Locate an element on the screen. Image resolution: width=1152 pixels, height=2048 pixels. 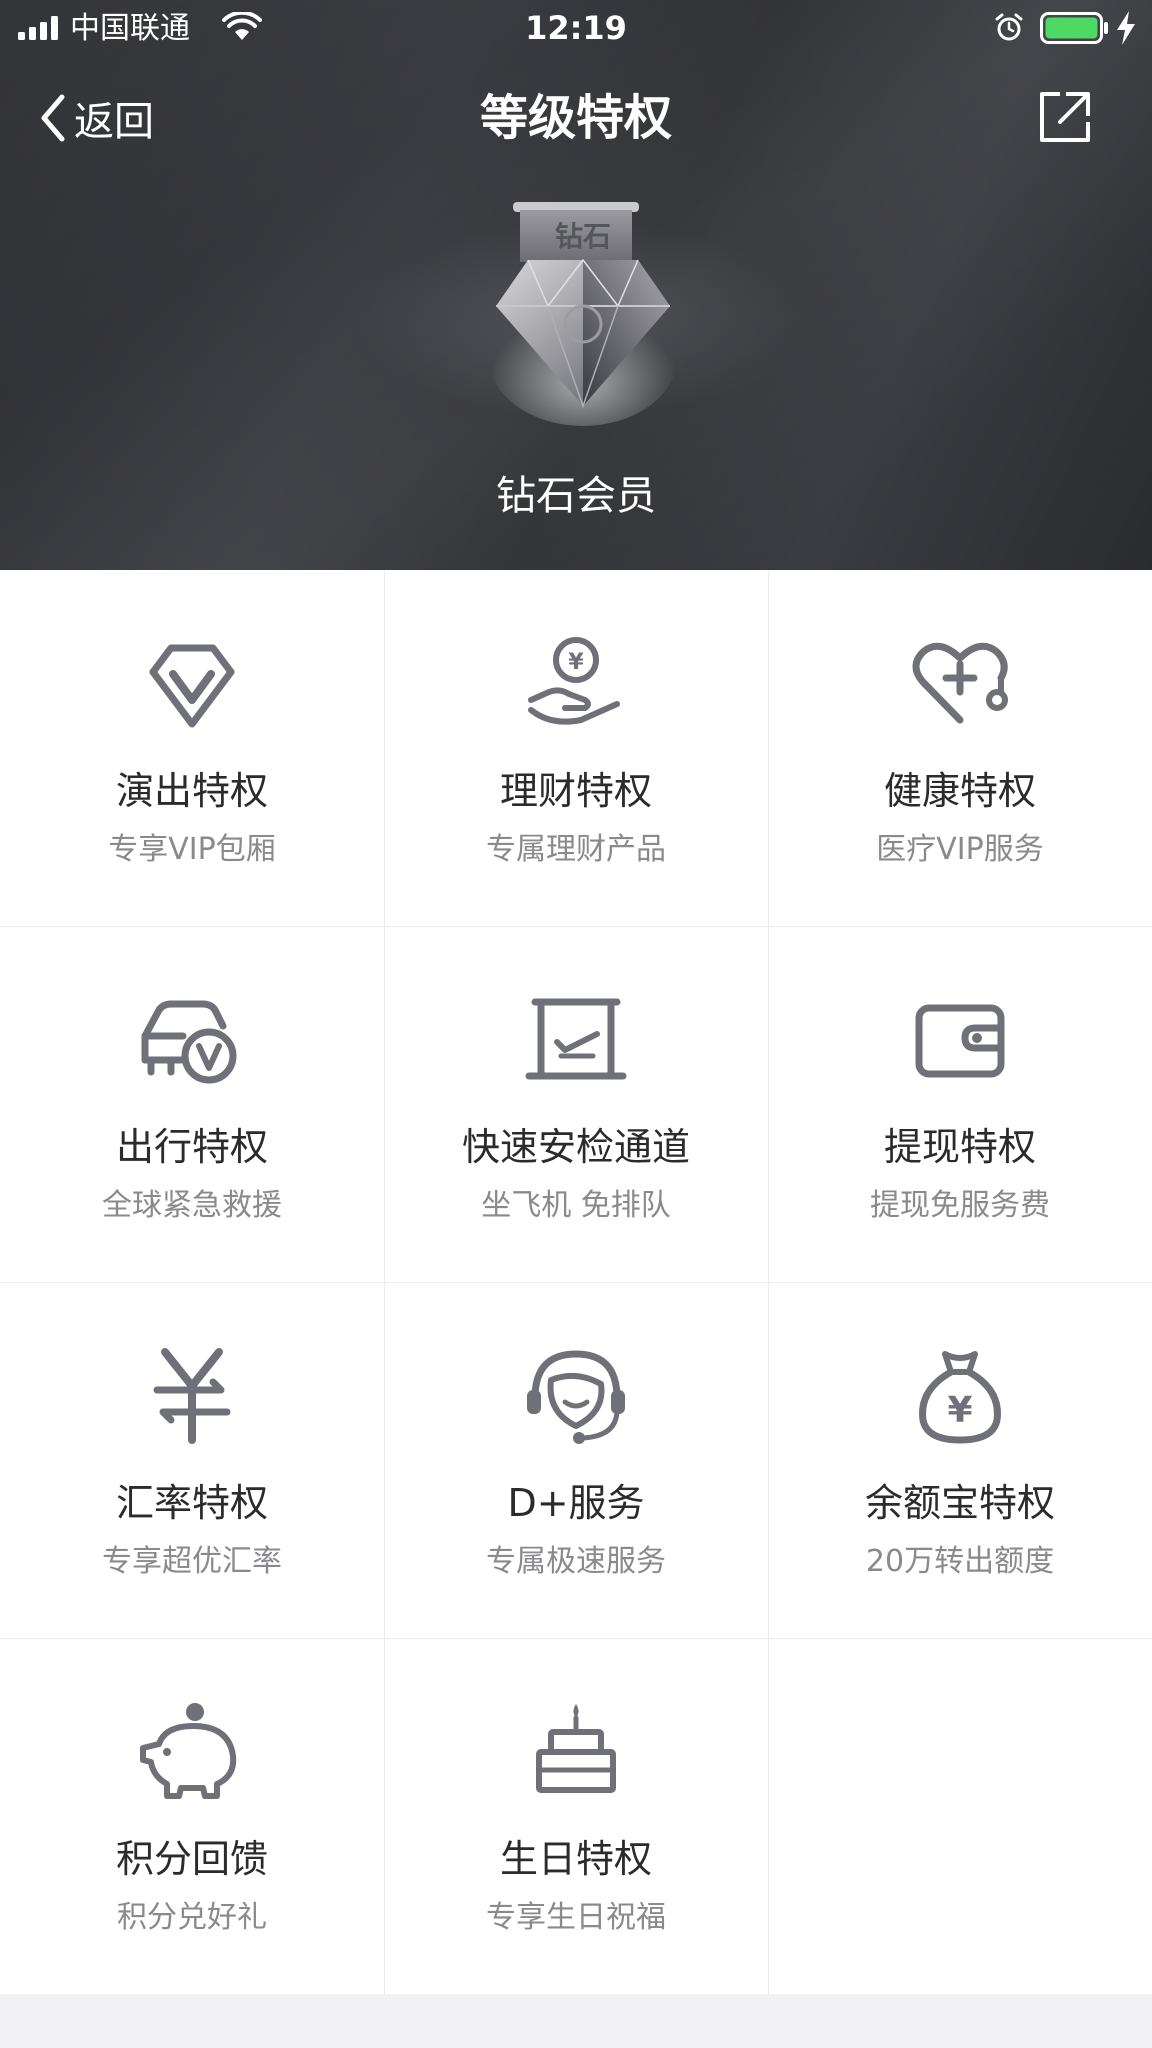
privilege-item-points: 积分回馈 积分兑好礼 is located at coordinates (192, 1816).